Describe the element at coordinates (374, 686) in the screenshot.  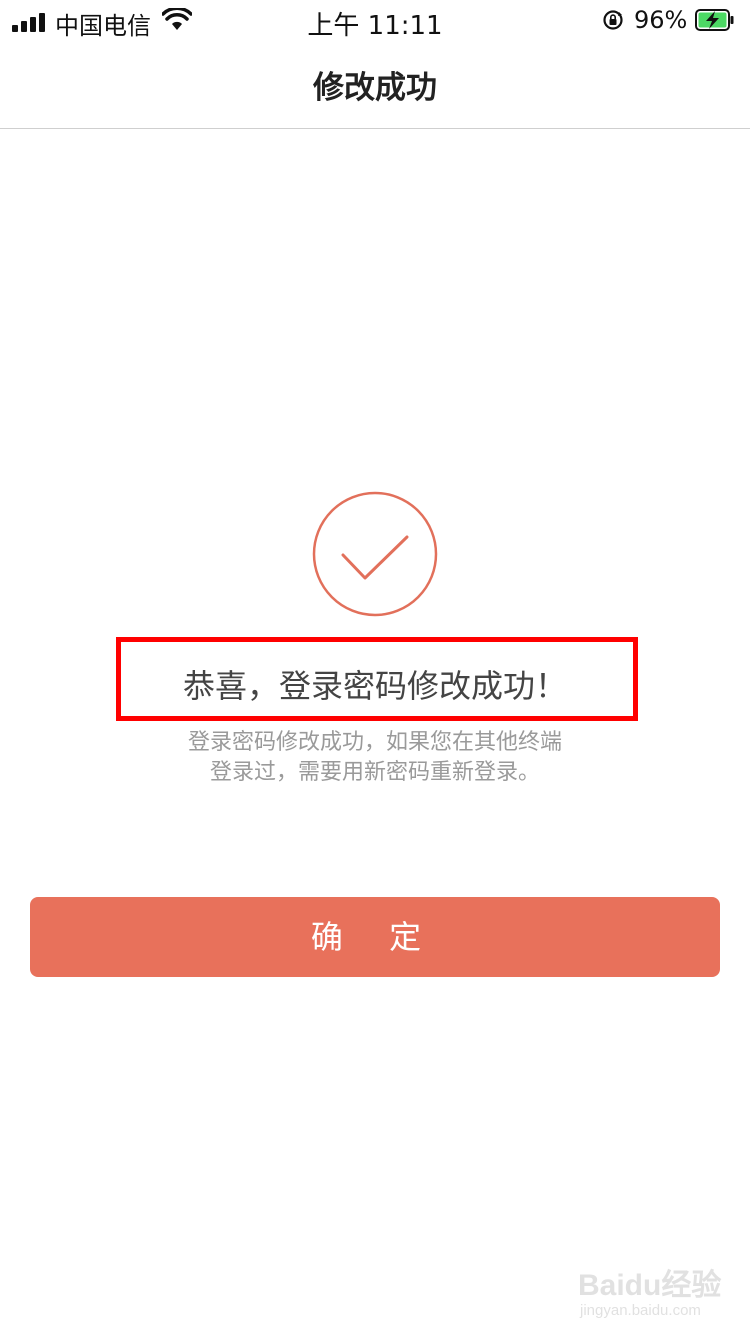
I see `success-title: 恭喜，登录密码修改成功！` at that location.